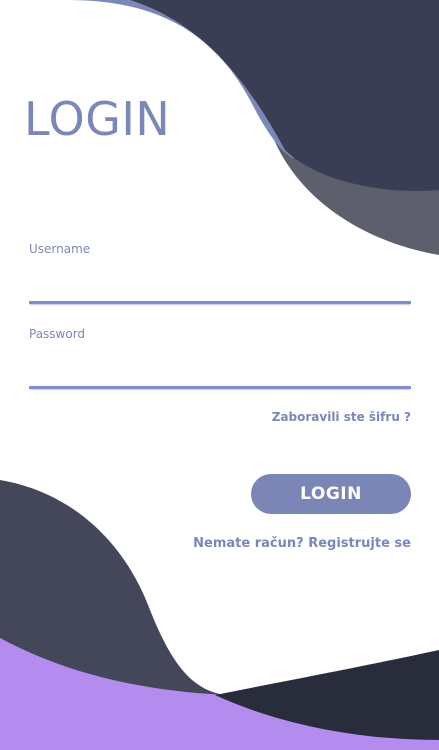  Describe the element at coordinates (60, 249) in the screenshot. I see `username-label: Username` at that location.